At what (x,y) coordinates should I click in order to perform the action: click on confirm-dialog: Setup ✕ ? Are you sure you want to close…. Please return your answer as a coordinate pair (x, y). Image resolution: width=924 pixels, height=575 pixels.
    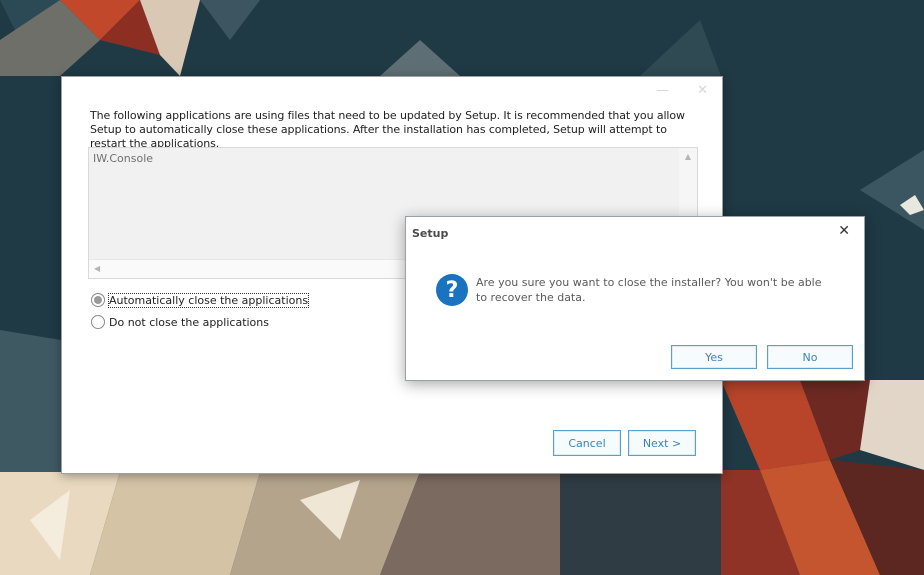
    Looking at the image, I should click on (635, 298).